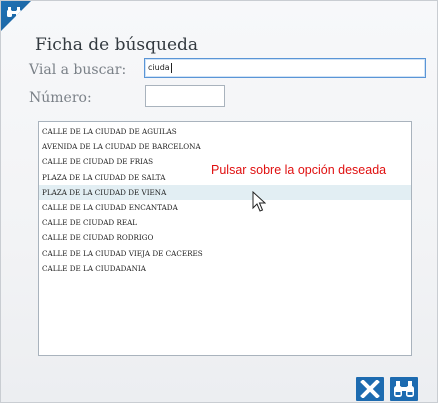 The image size is (438, 403). Describe the element at coordinates (225, 222) in the screenshot. I see `result-item: CALLE DE CIUDAD REAL` at that location.